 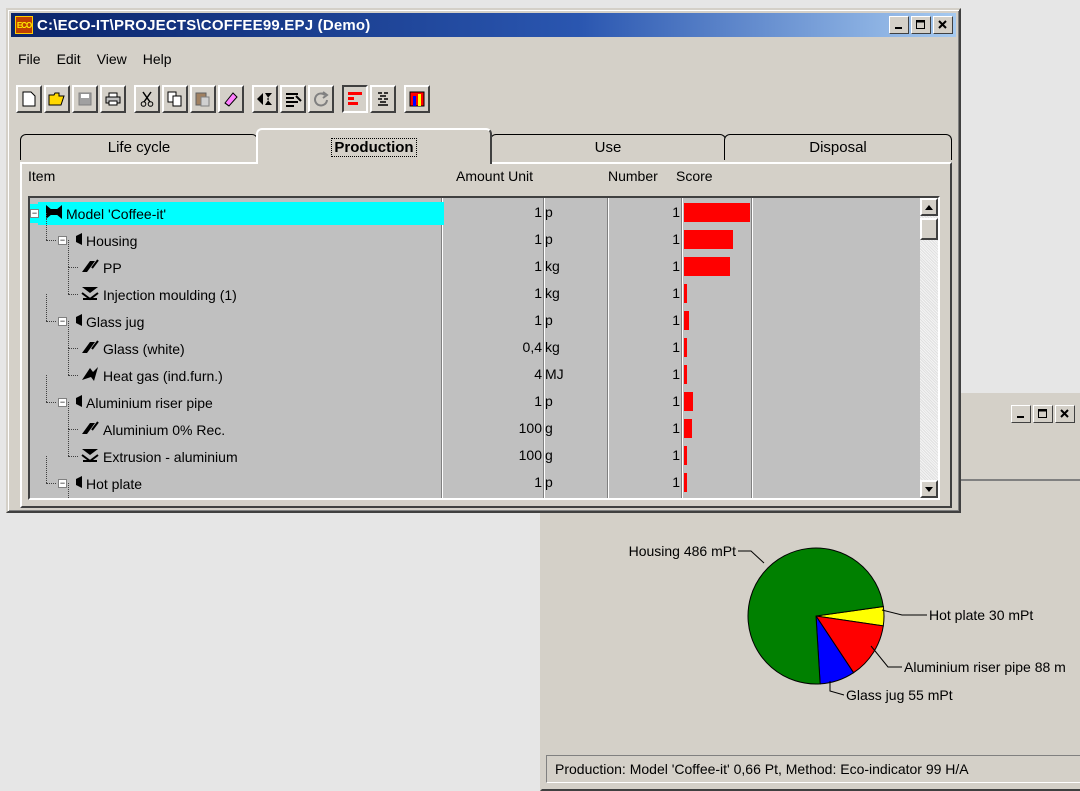 What do you see at coordinates (1043, 414) in the screenshot?
I see `pie-maximize-button` at bounding box center [1043, 414].